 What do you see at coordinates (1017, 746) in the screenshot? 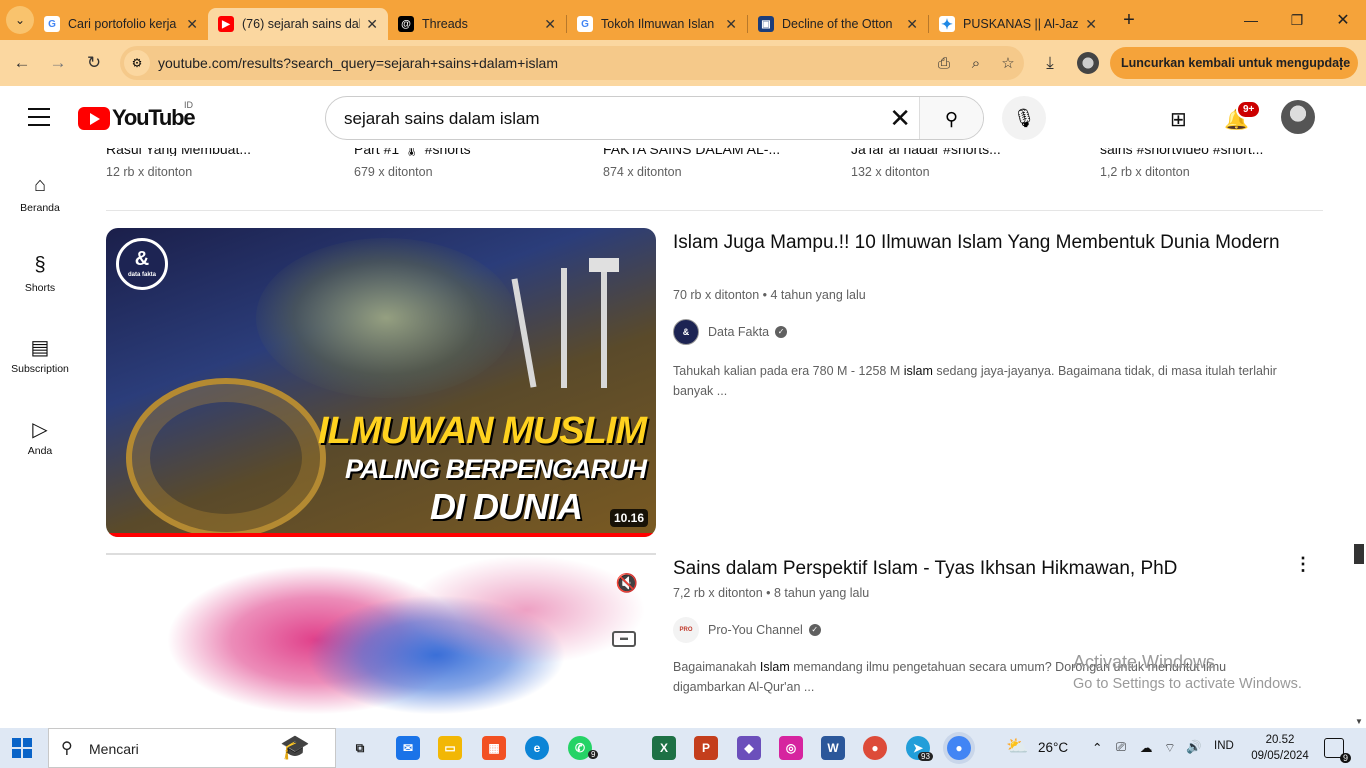
I see `weather-icon: ⛅` at bounding box center [1017, 746].